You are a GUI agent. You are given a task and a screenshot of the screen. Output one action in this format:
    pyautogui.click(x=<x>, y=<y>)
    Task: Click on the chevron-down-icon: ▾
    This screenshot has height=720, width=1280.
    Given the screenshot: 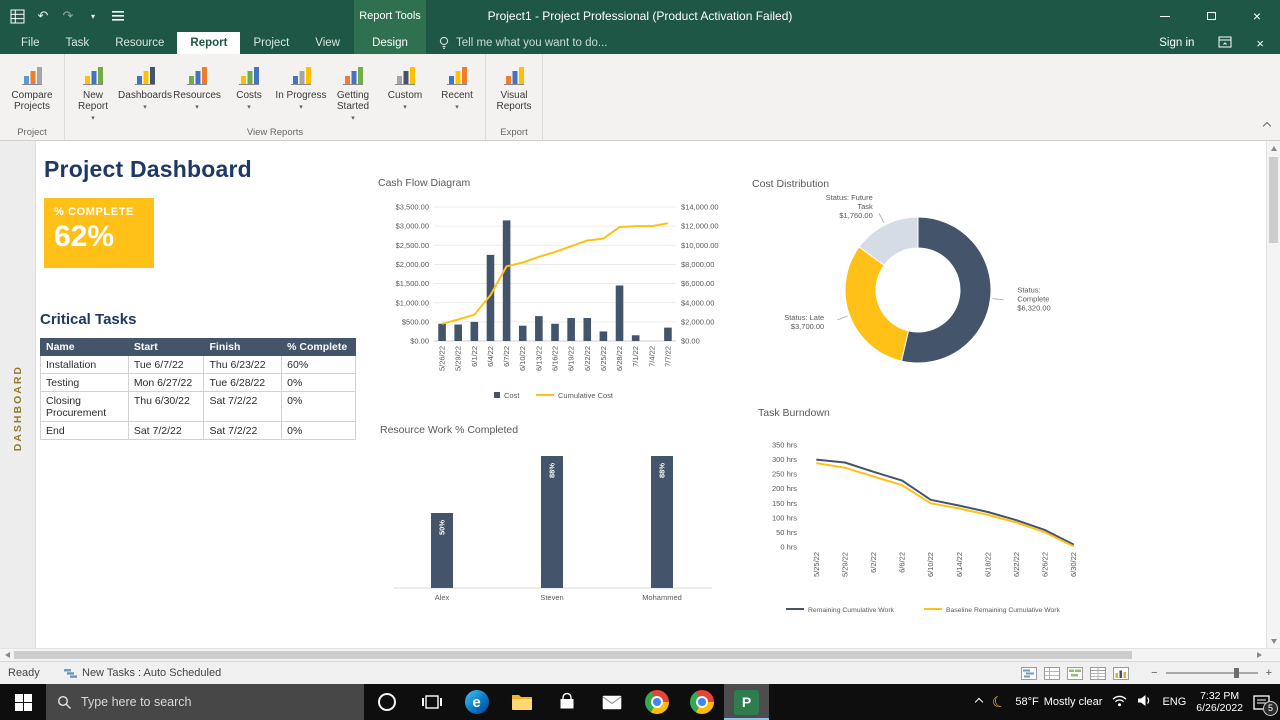 What is the action you would take?
    pyautogui.click(x=93, y=16)
    